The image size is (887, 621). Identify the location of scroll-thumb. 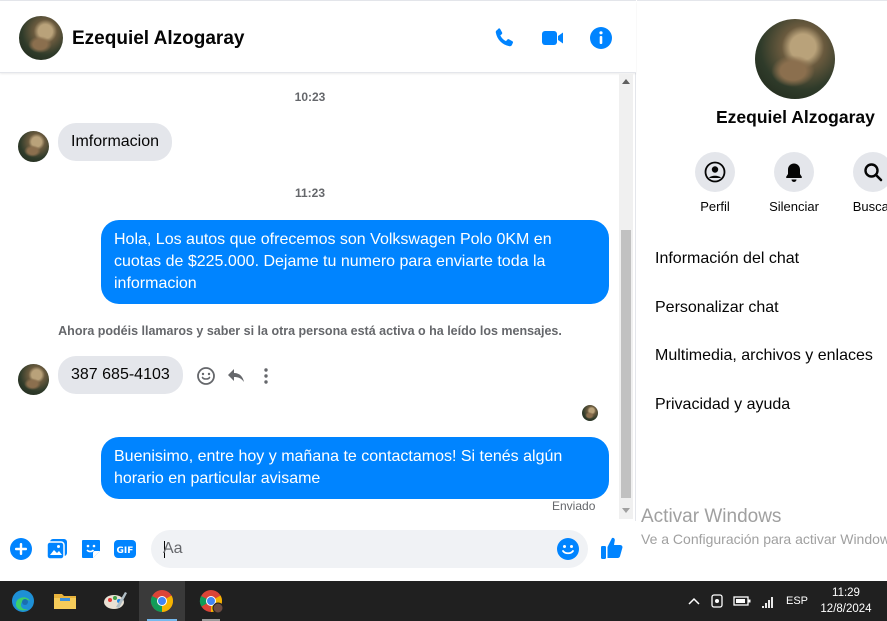
(626, 364).